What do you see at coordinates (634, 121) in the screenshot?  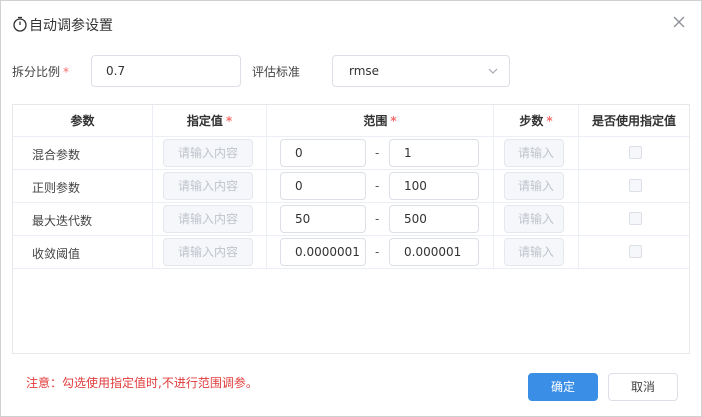 I see `header-use-specified: 是否使用指定值` at bounding box center [634, 121].